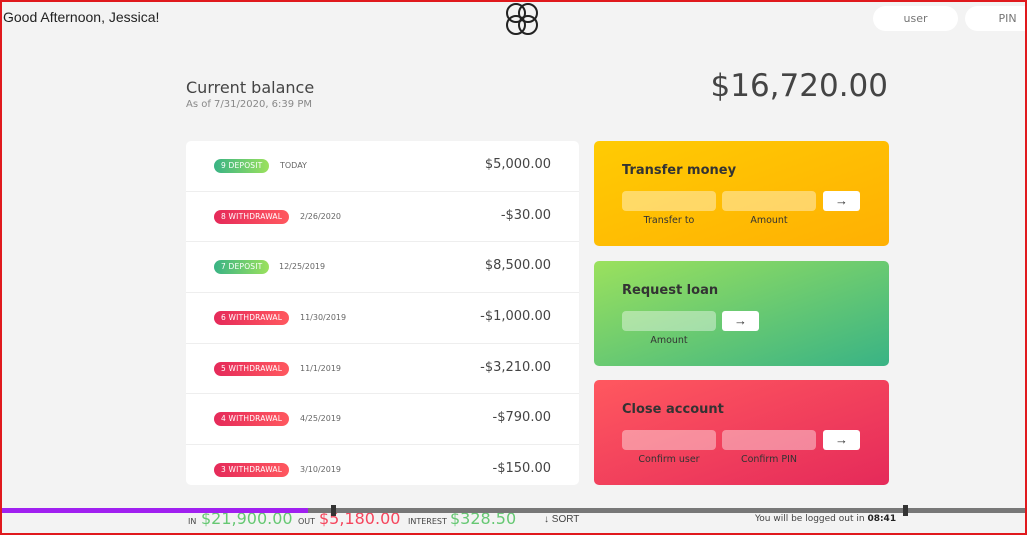 The height and width of the screenshot is (535, 1027). Describe the element at coordinates (882, 519) in the screenshot. I see `logout-timer-value: 08:41` at that location.